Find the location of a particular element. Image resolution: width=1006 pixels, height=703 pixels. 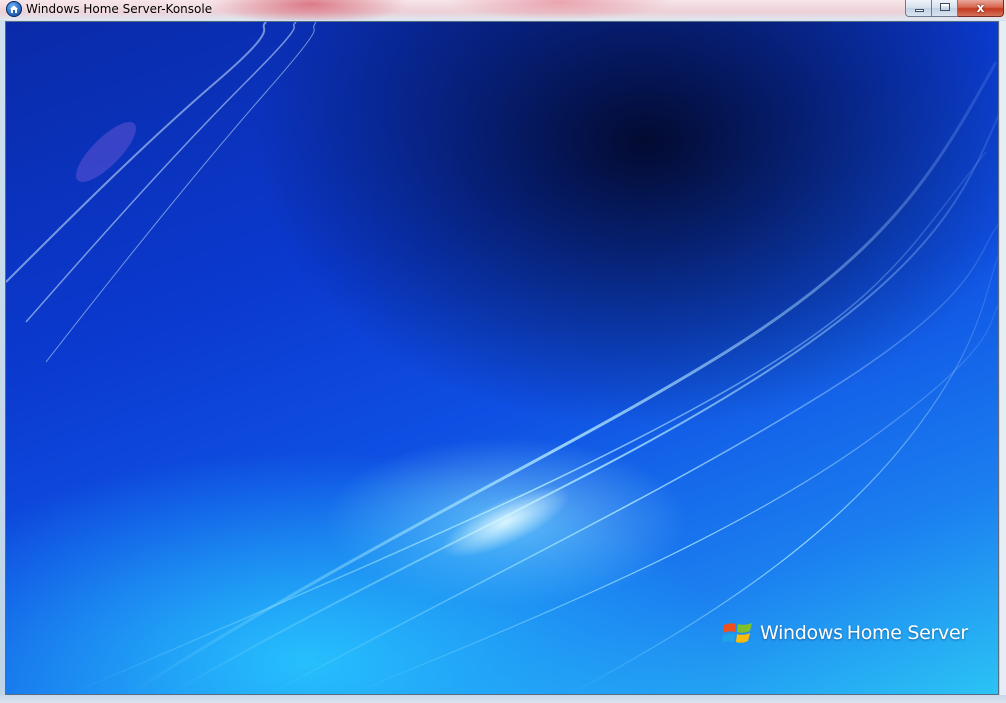

minimize-button is located at coordinates (918, 8).